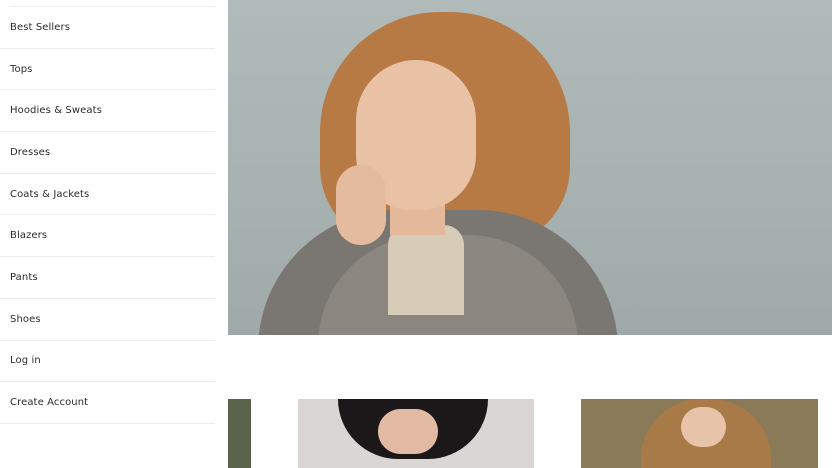 Image resolution: width=832 pixels, height=468 pixels. I want to click on menu-item-create-account: Create Account, so click(107, 403).